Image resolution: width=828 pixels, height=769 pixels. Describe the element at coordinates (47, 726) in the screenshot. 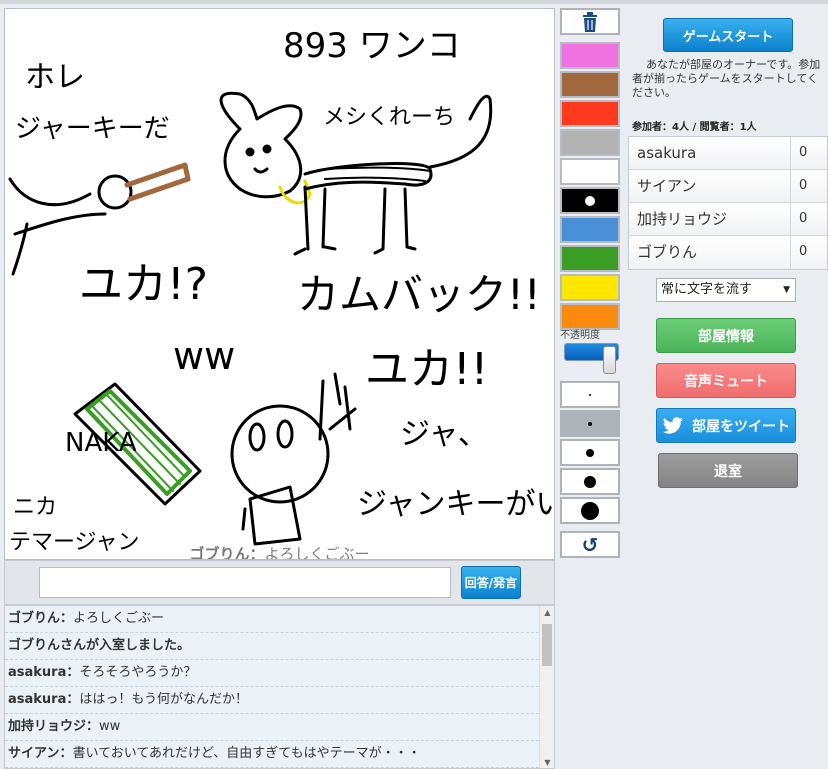

I see `chat-author: 加持リョウジ` at that location.